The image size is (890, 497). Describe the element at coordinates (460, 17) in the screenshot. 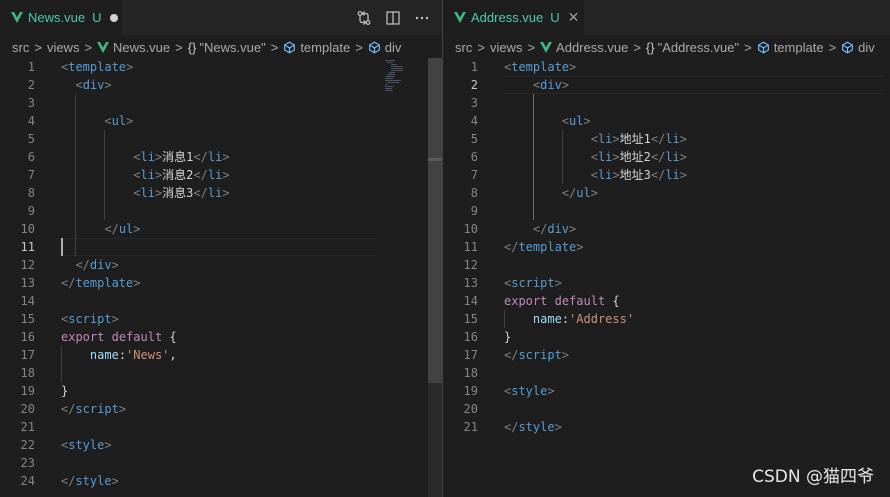

I see `vue-logo-icon` at that location.